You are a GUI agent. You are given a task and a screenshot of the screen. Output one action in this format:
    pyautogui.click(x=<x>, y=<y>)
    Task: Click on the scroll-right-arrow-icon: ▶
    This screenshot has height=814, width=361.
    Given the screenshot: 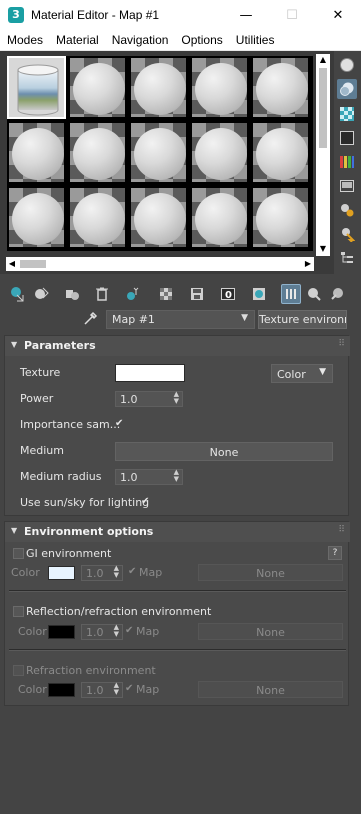 What is the action you would take?
    pyautogui.click(x=308, y=264)
    